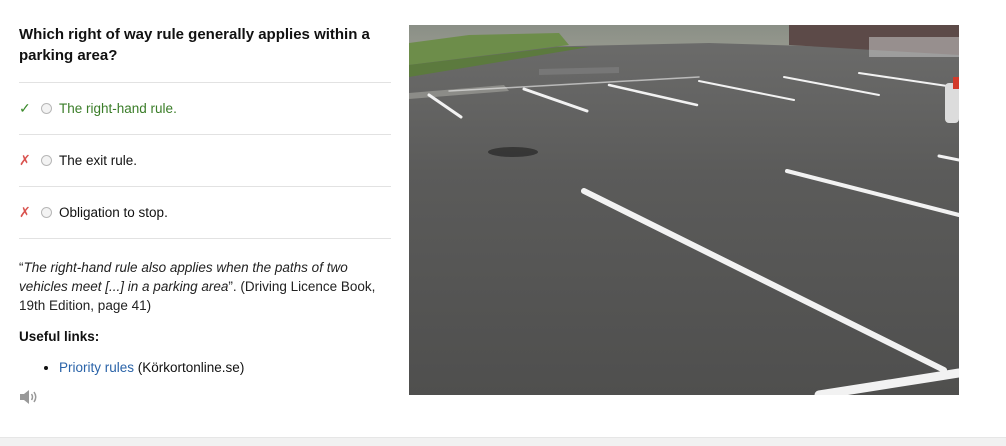 The image size is (1006, 446). I want to click on check-icon: ✓, so click(25, 108).